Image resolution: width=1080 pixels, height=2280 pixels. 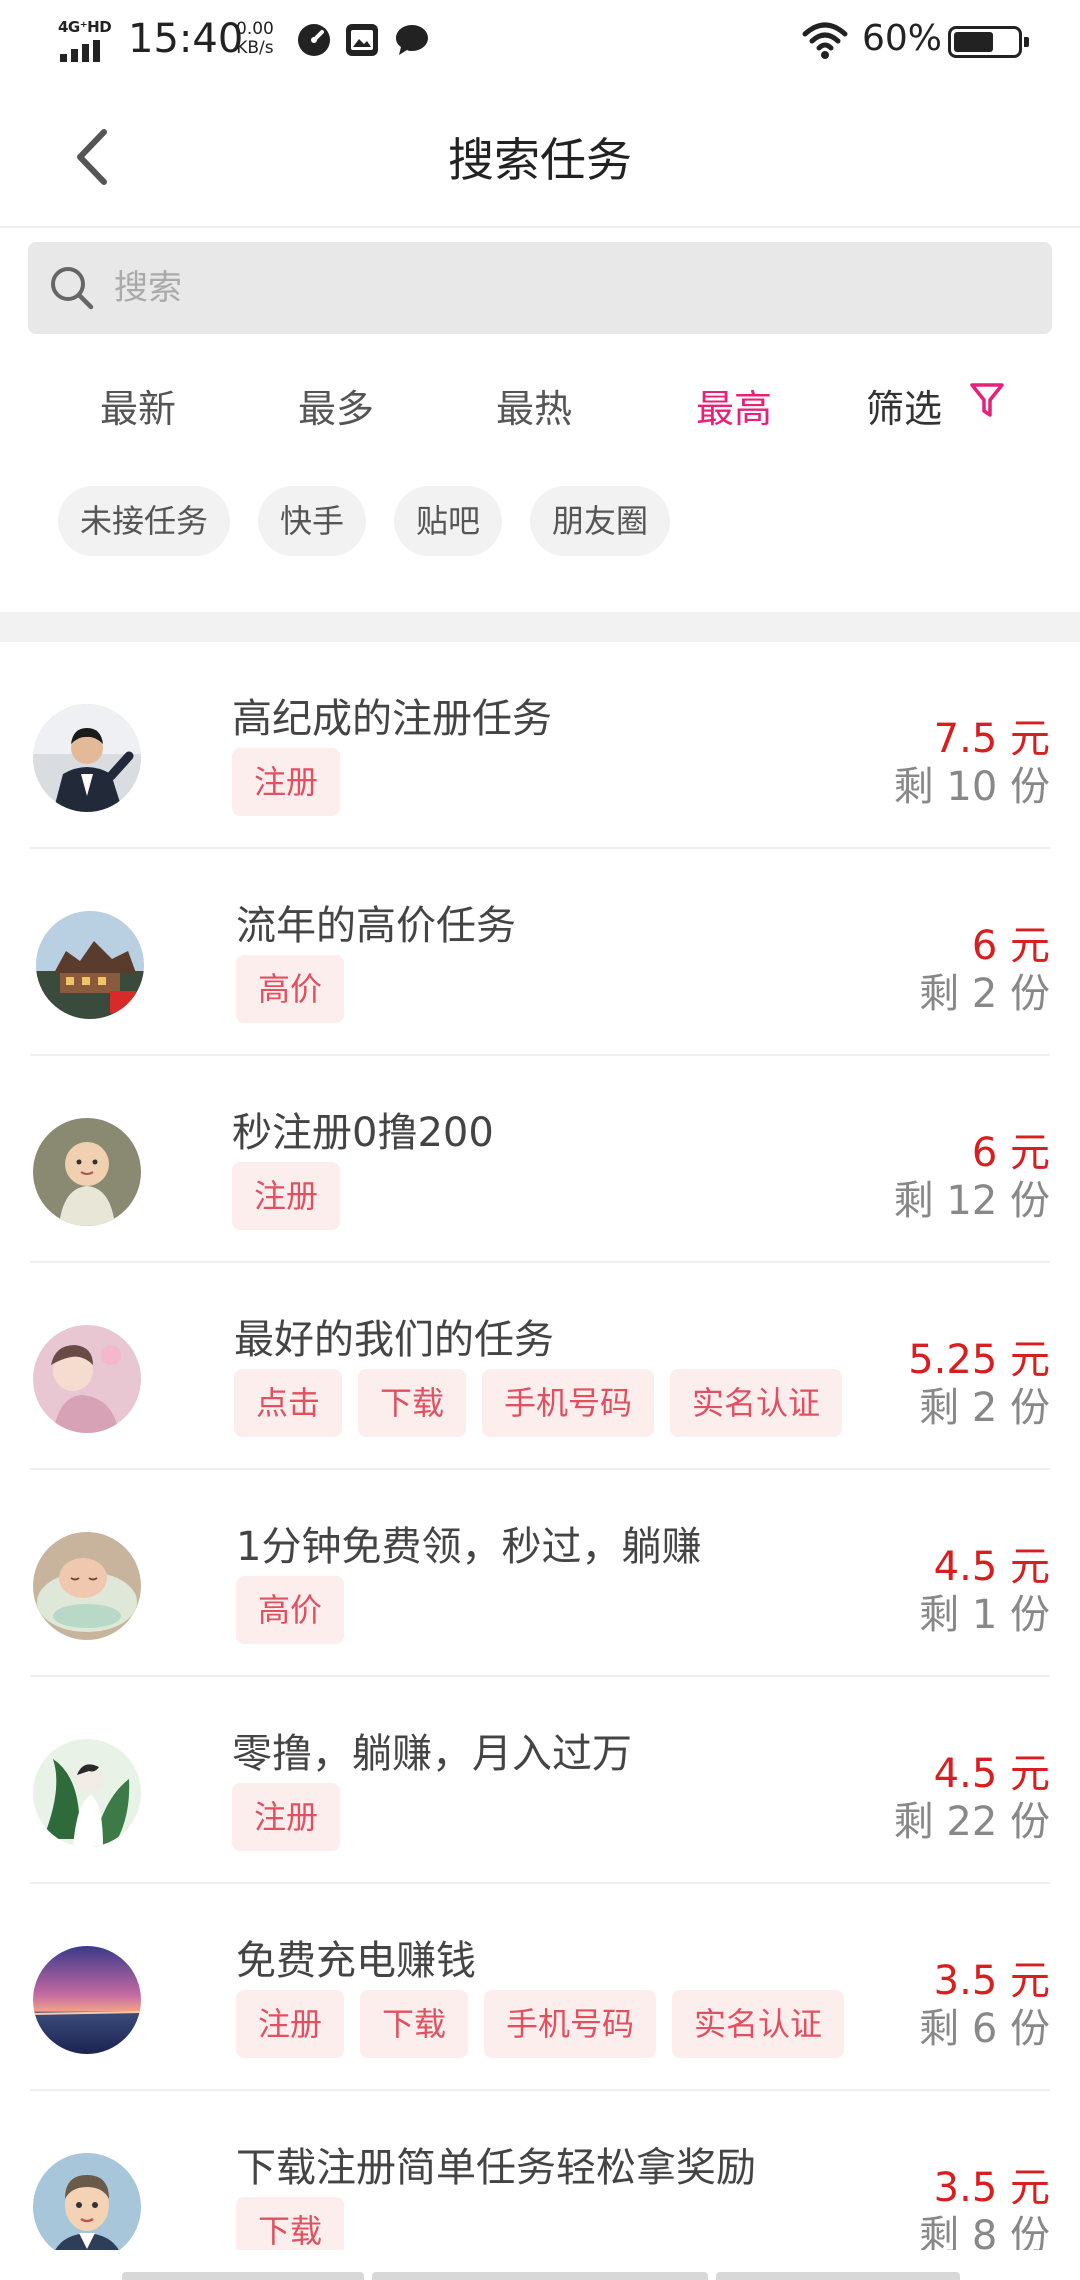 I want to click on page-title: 搜索任务, so click(x=540, y=160).